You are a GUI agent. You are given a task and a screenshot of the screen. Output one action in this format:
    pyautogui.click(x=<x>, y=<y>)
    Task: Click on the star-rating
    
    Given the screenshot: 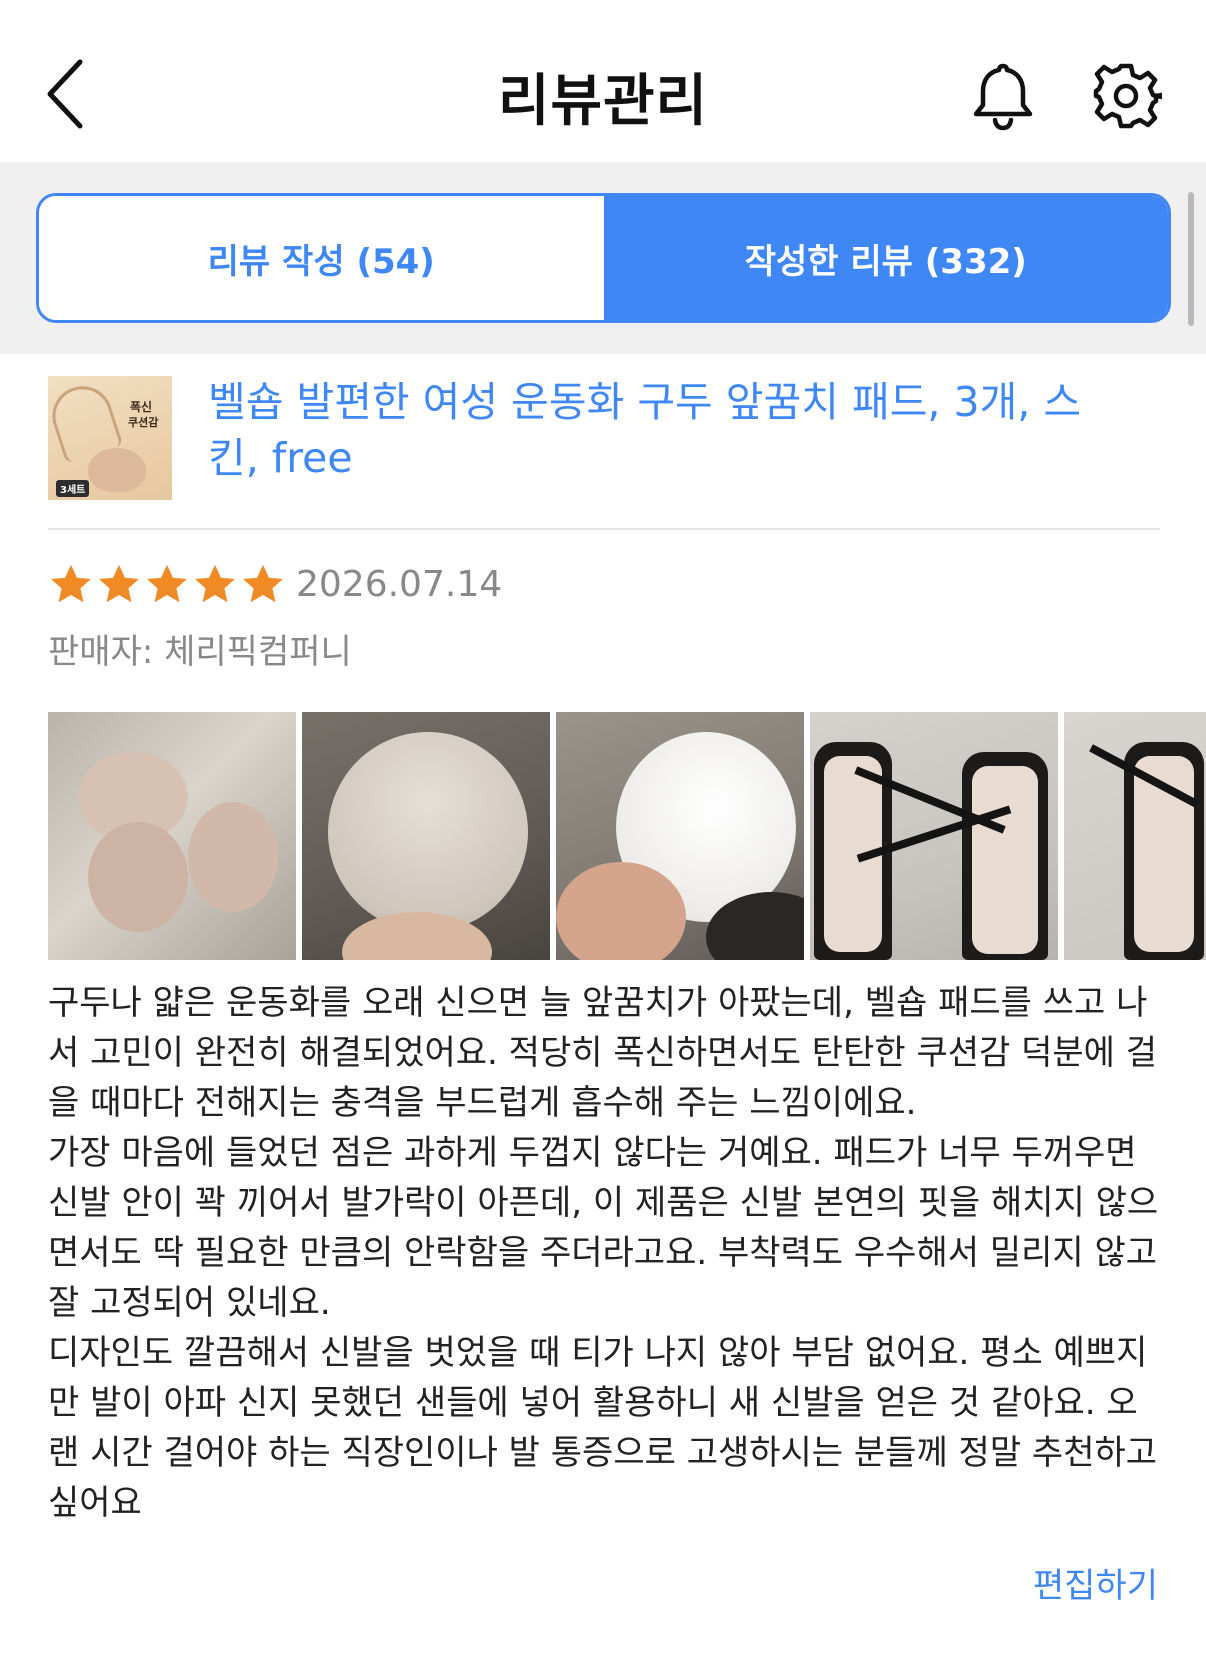 What is the action you would take?
    pyautogui.click(x=167, y=586)
    